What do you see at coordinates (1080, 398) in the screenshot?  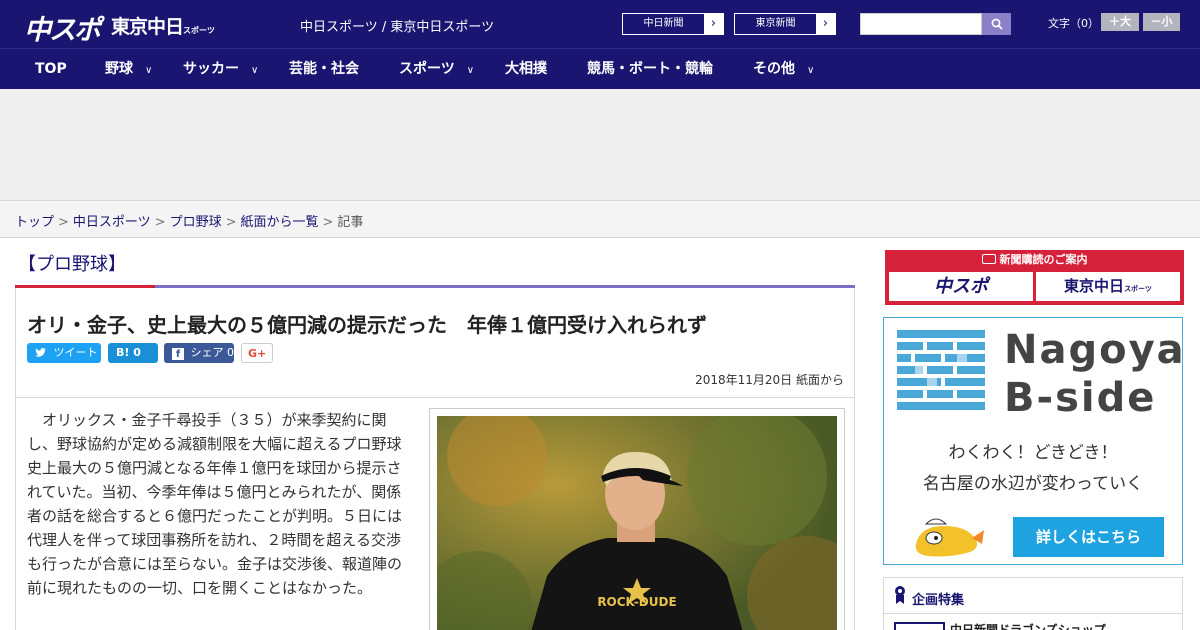 I see `bside-title-line2: B-side` at bounding box center [1080, 398].